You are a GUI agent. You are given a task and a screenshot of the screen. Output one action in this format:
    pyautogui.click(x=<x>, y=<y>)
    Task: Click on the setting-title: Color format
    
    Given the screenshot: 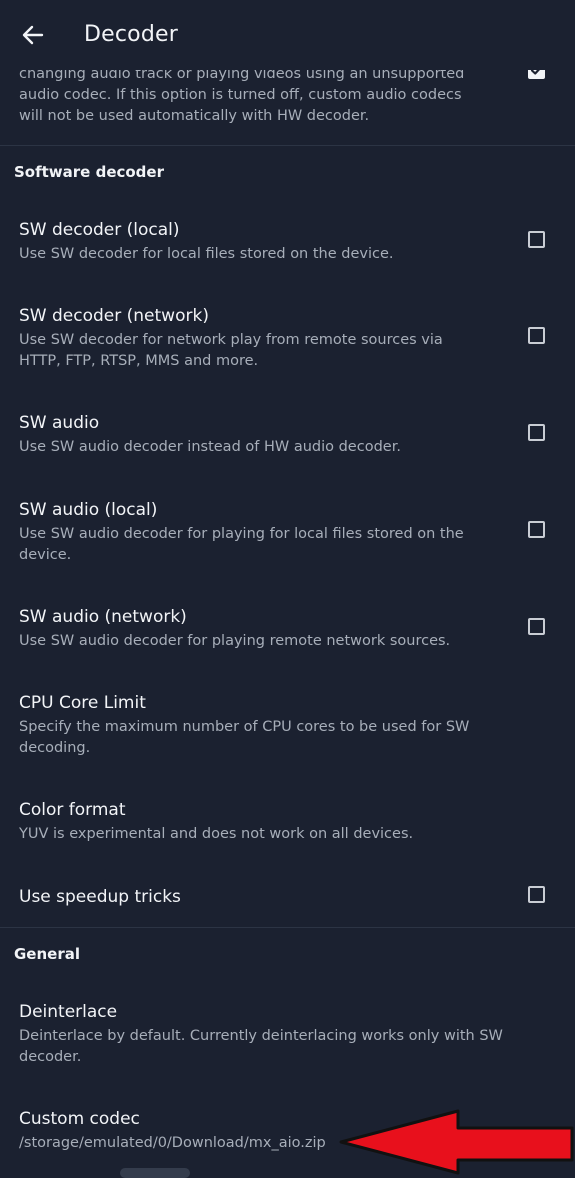 What is the action you would take?
    pyautogui.click(x=72, y=810)
    